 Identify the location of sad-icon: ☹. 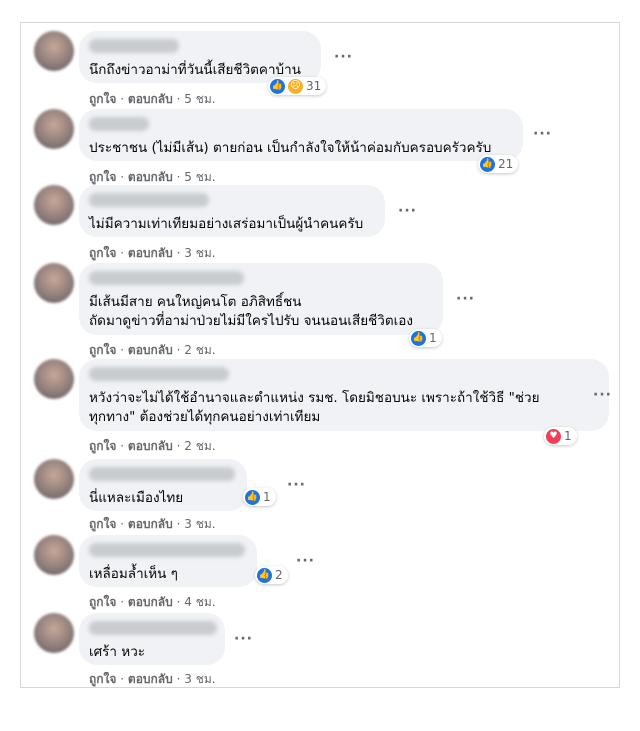
(295, 86).